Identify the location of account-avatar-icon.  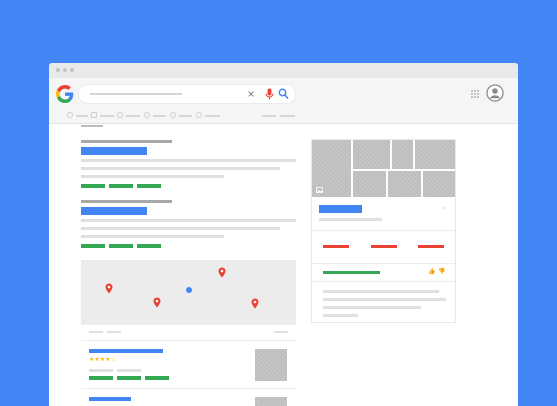
(495, 93).